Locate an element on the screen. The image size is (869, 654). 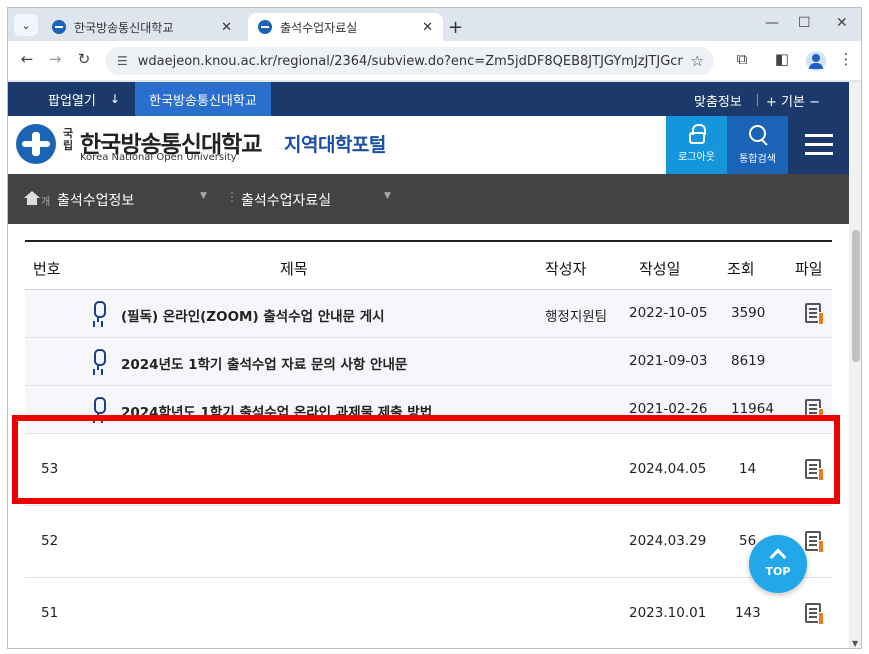
hamburger-menu-button is located at coordinates (818, 145).